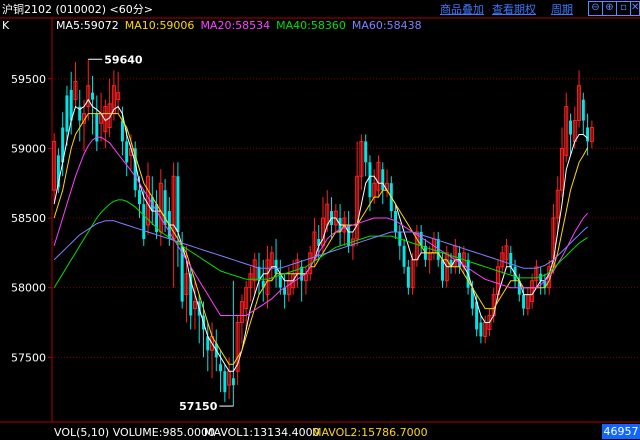 This screenshot has width=640, height=440. I want to click on y-tick-label: 57500, so click(28, 357).